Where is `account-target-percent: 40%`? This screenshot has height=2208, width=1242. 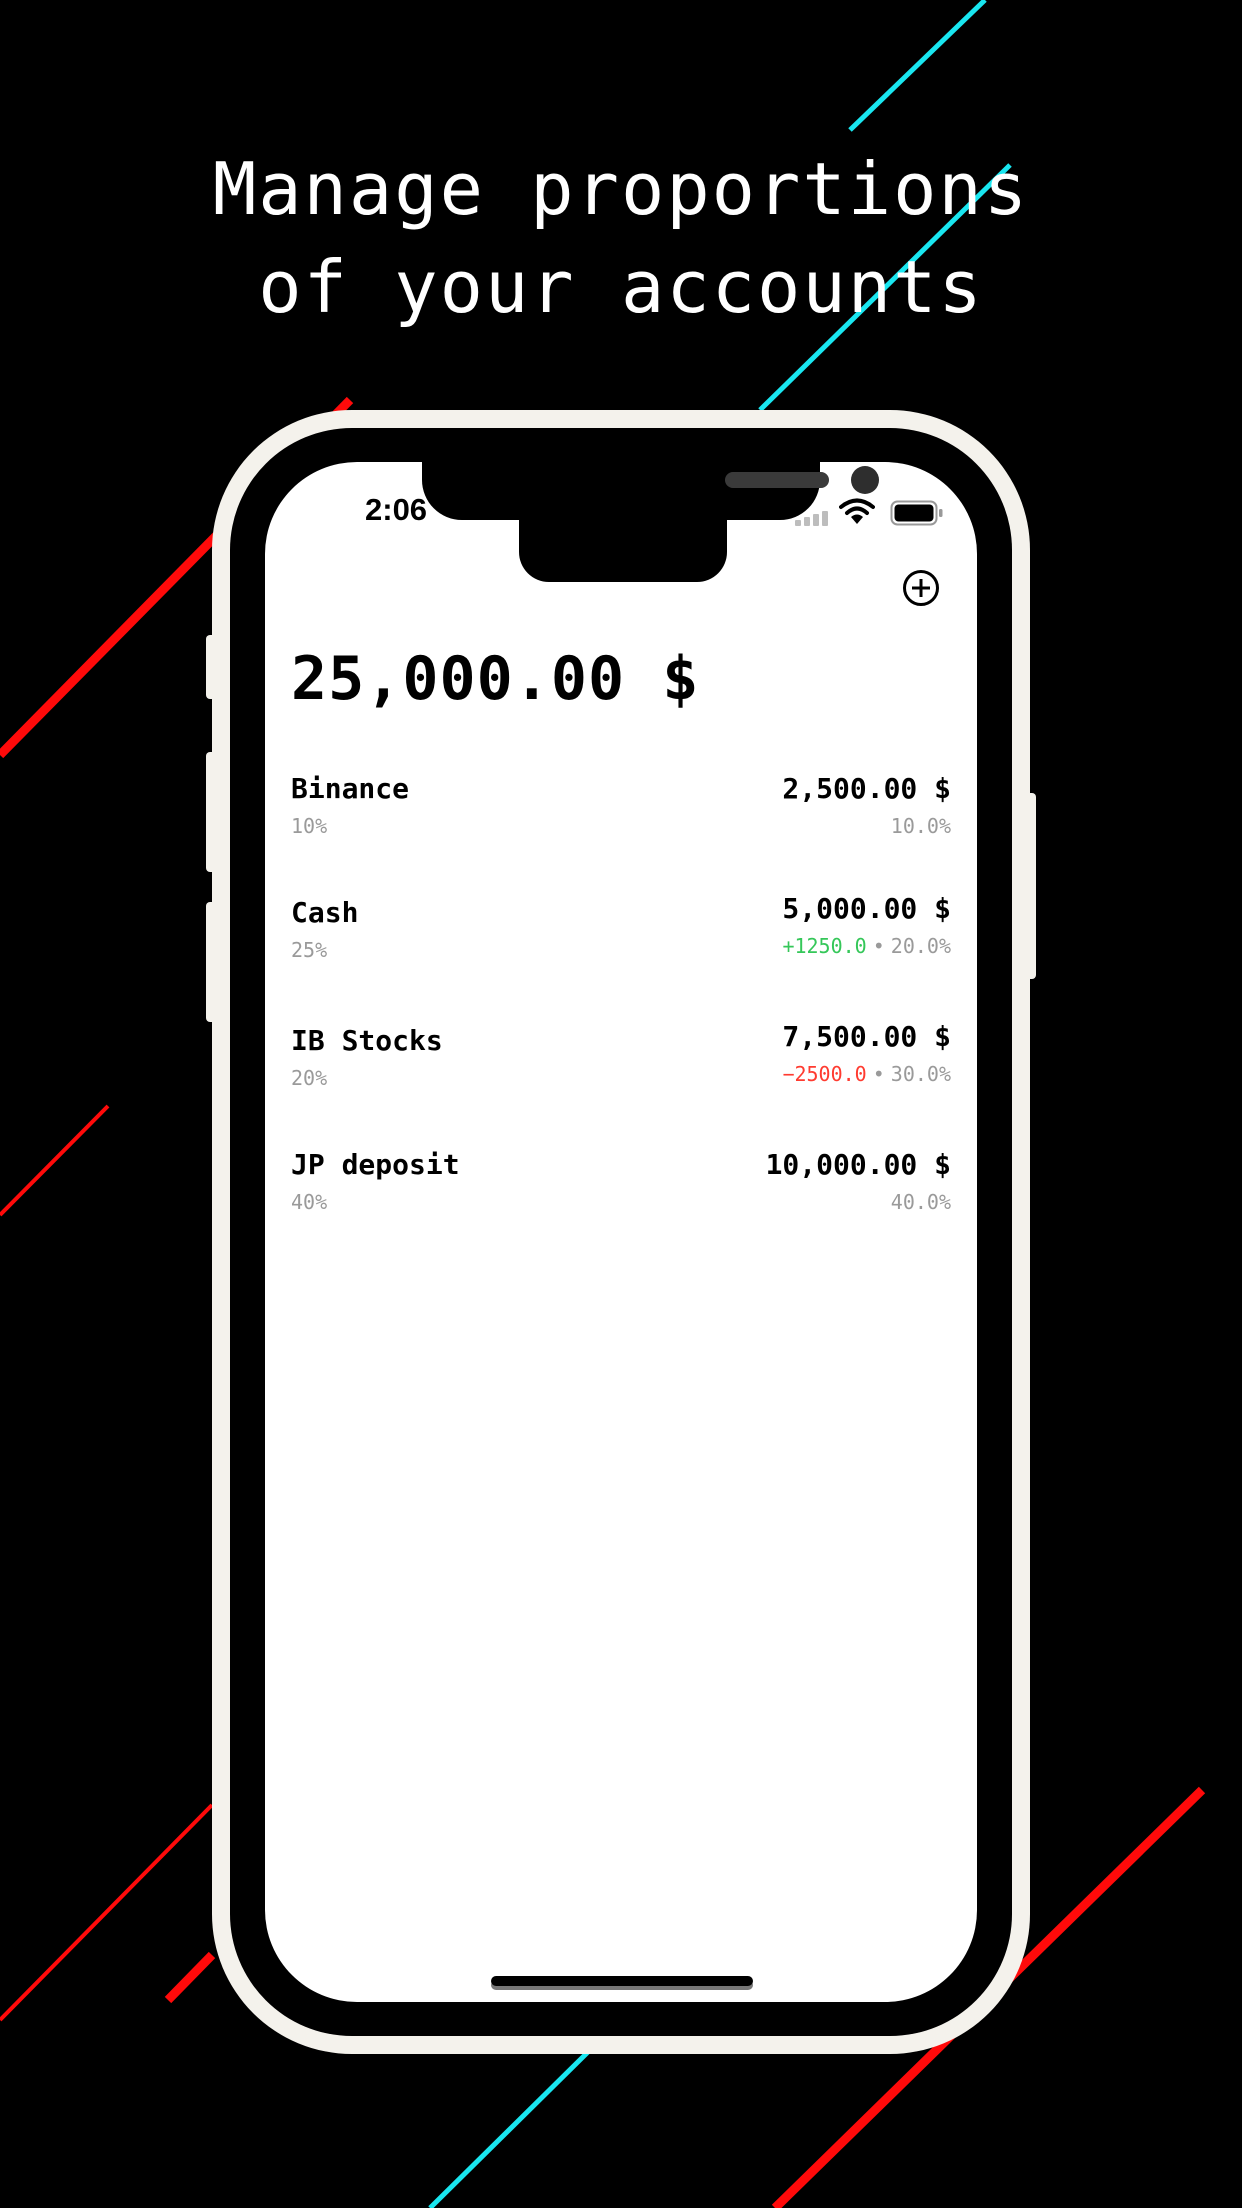 account-target-percent: 40% is located at coordinates (309, 1202).